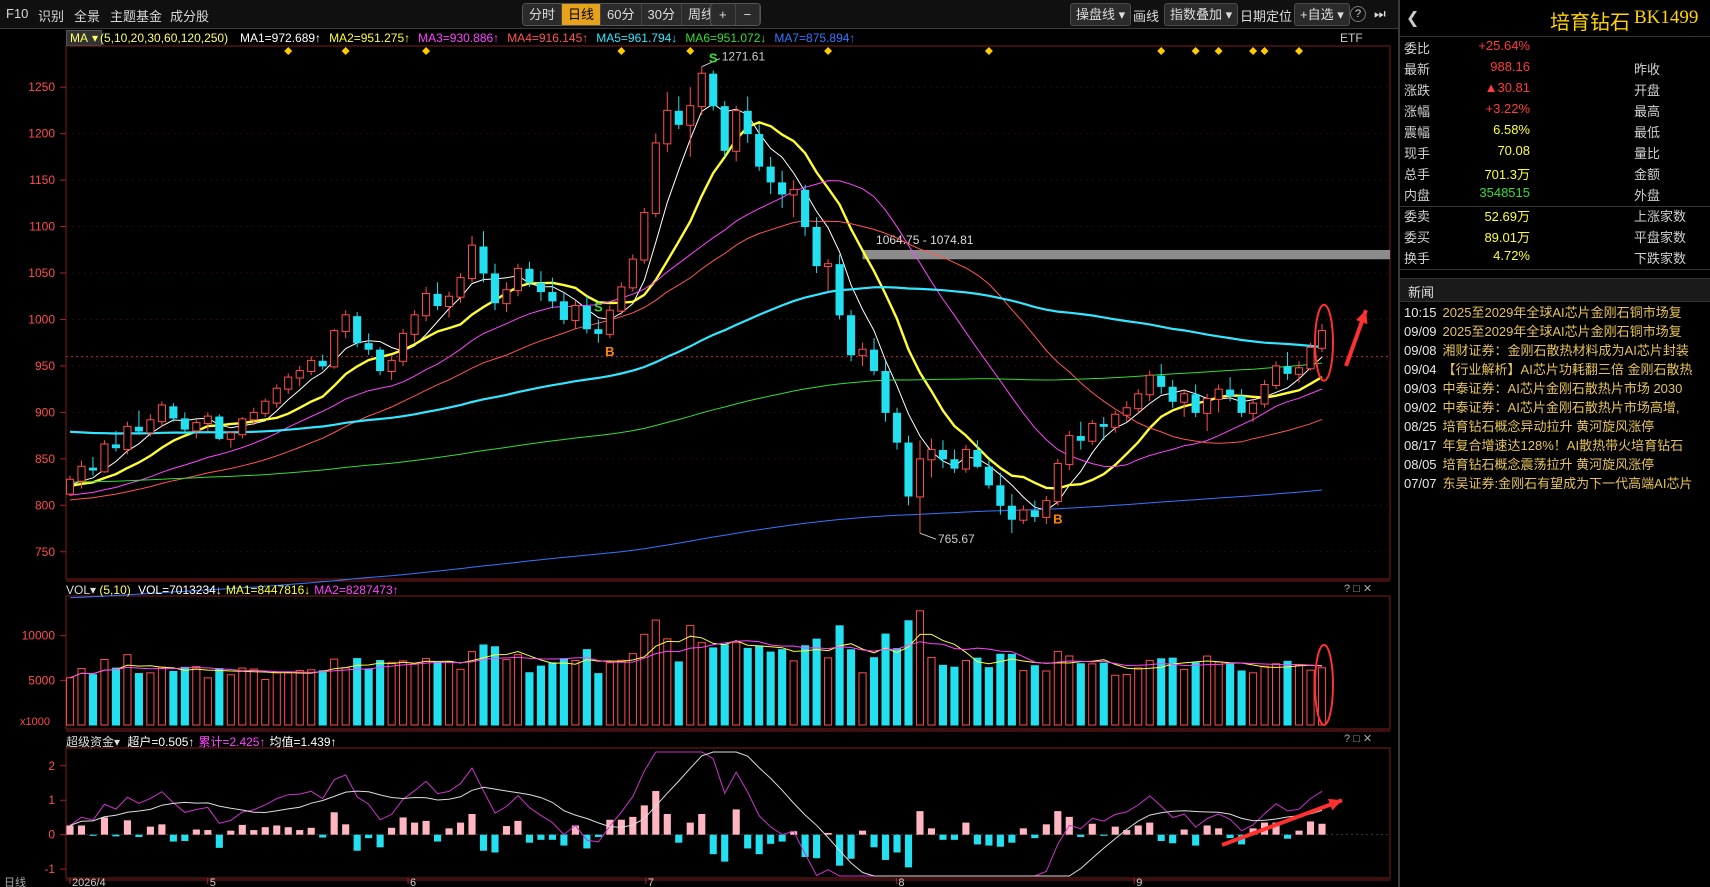 The height and width of the screenshot is (887, 1710). I want to click on fund-values: 超户=0.505↑ 累计=2.425↑ 均值=1.439↑, so click(229, 742).